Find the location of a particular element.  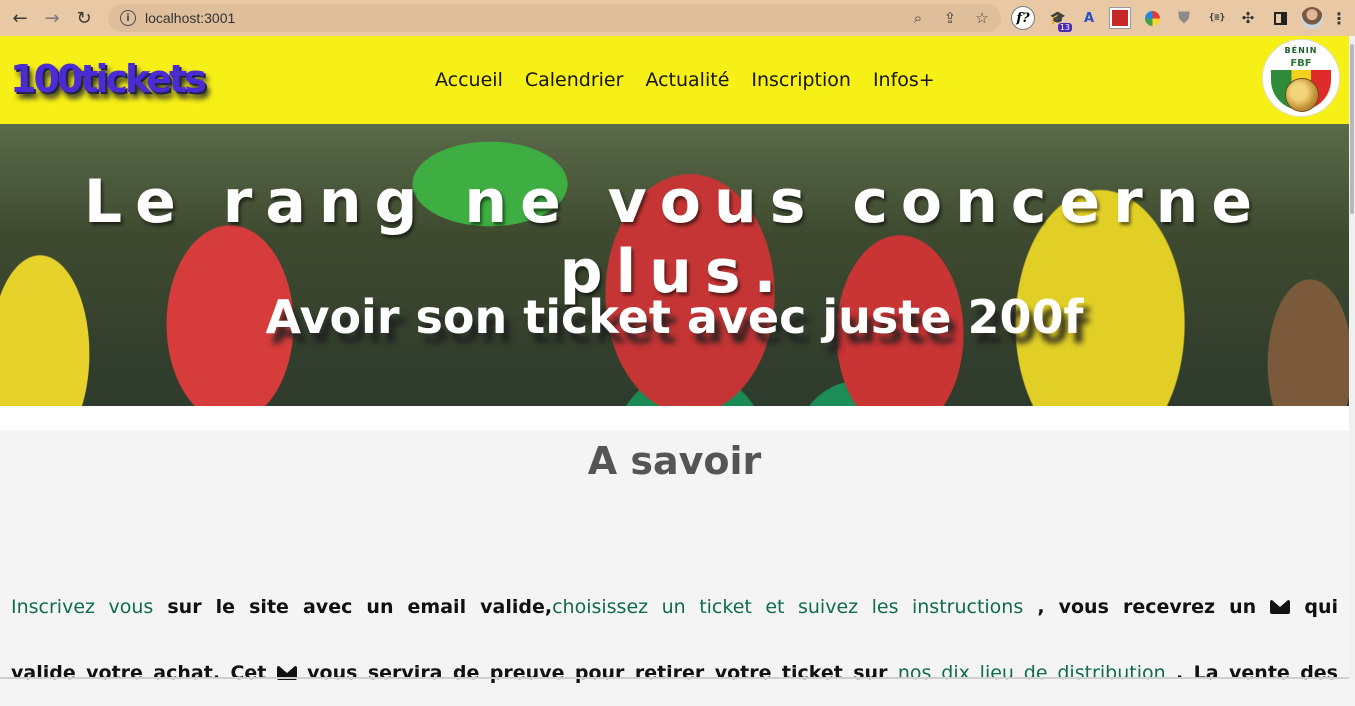

envelope-icon is located at coordinates (1280, 607).